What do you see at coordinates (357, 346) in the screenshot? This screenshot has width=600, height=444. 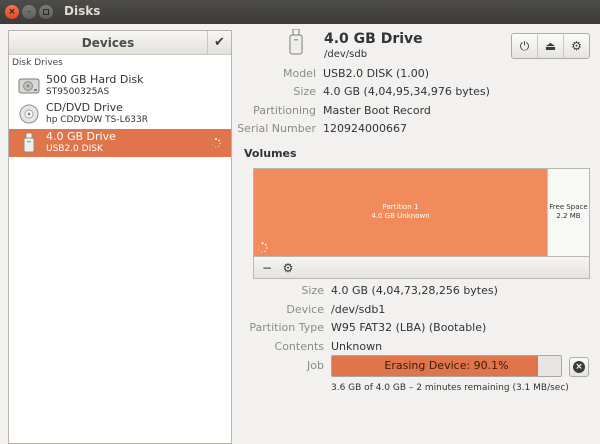 I see `vol-value-contents: Unknown` at bounding box center [357, 346].